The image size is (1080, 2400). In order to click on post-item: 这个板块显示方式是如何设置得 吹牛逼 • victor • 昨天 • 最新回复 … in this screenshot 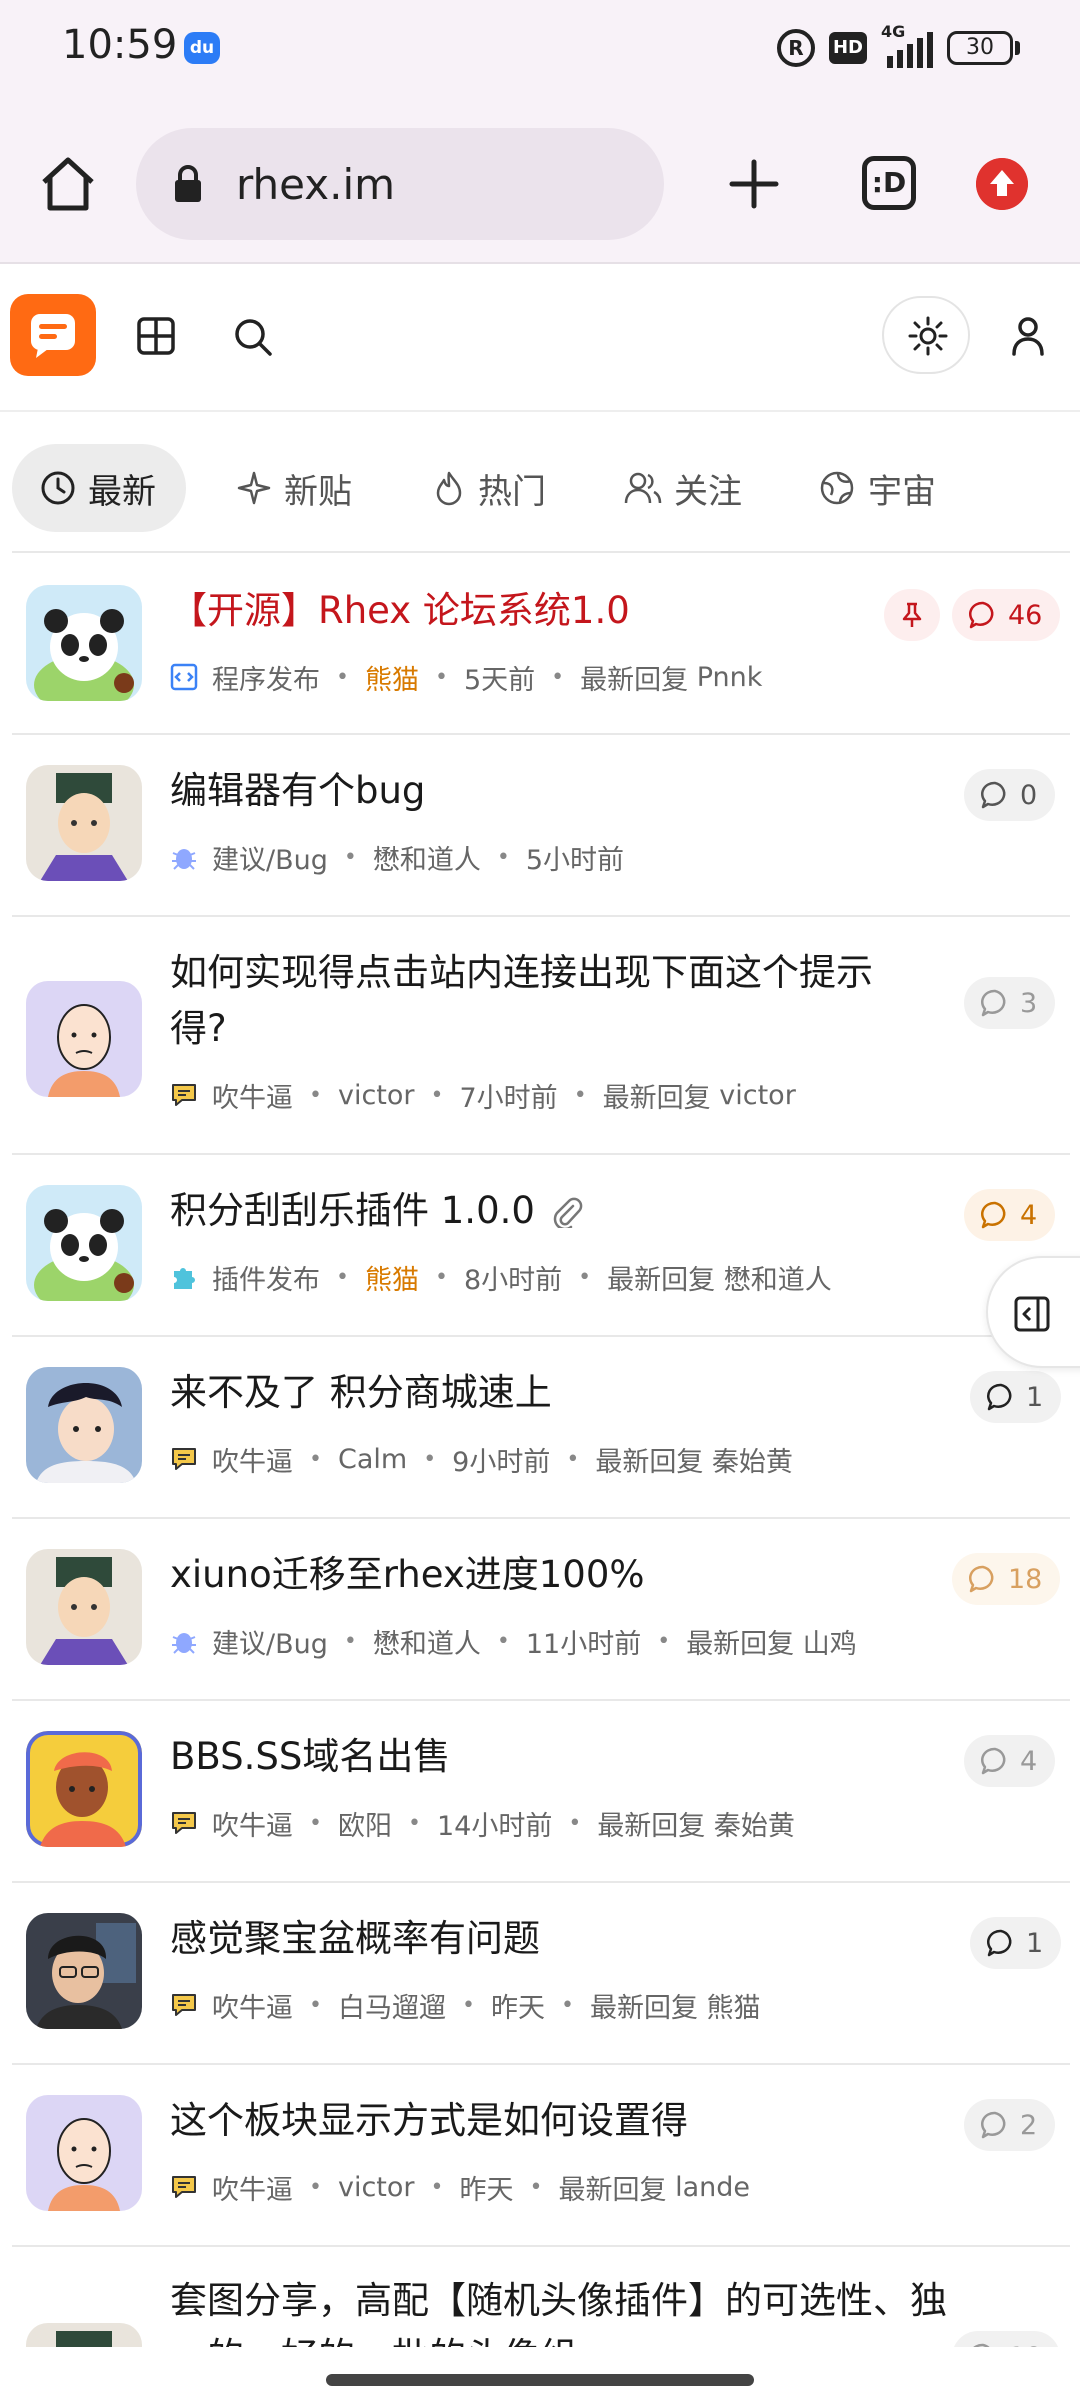, I will do `click(541, 2156)`.